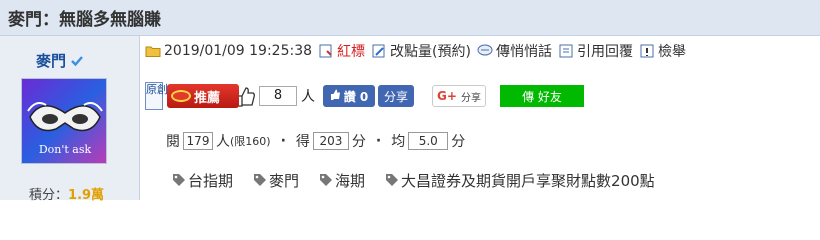 The height and width of the screenshot is (240, 820). I want to click on avg-value: 5.0, so click(428, 141).